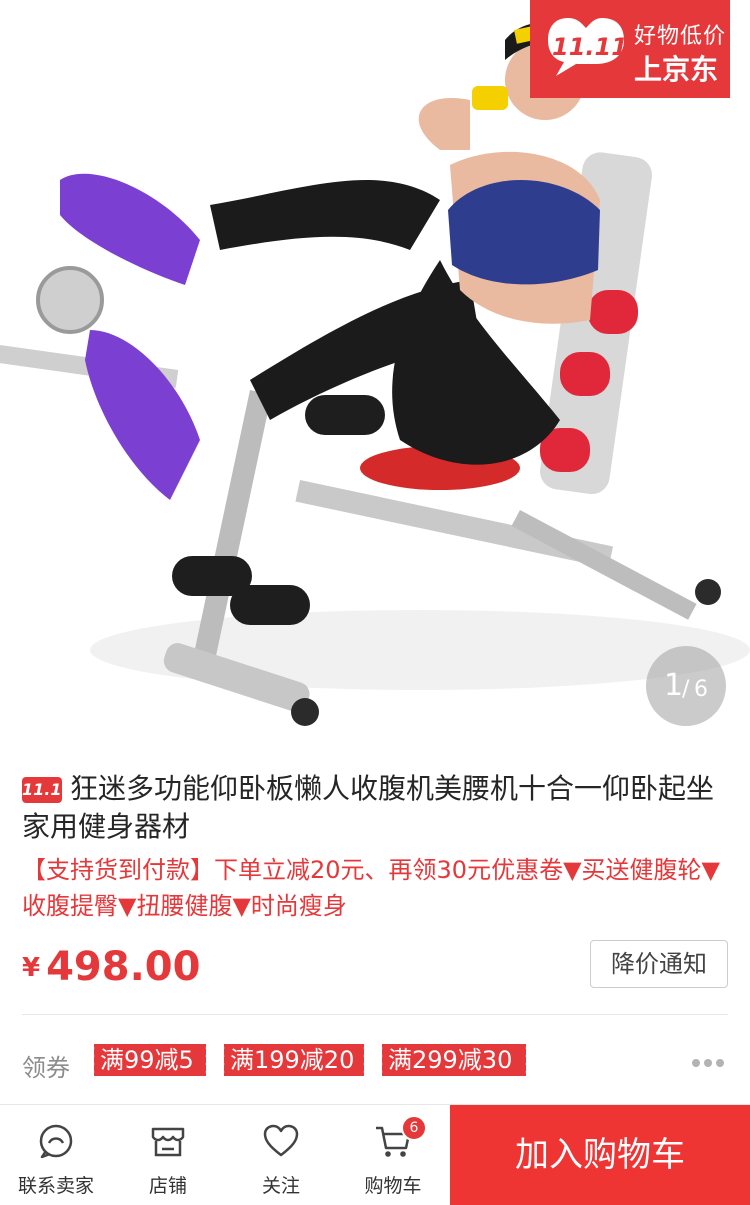 Image resolution: width=750 pixels, height=1205 pixels. I want to click on coupon-item: 满199减20, so click(293, 1060).